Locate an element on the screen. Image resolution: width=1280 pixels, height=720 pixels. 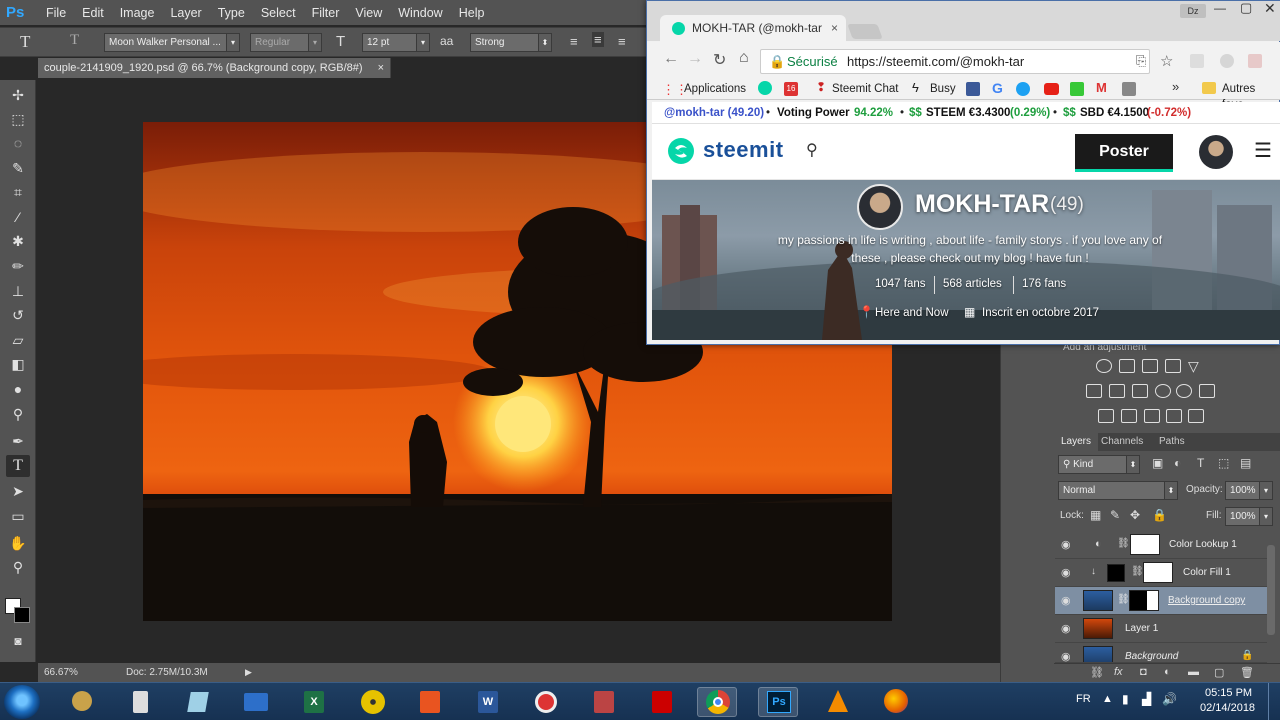
show-hidden-icons: ▲ is located at coordinates (1107, 699).